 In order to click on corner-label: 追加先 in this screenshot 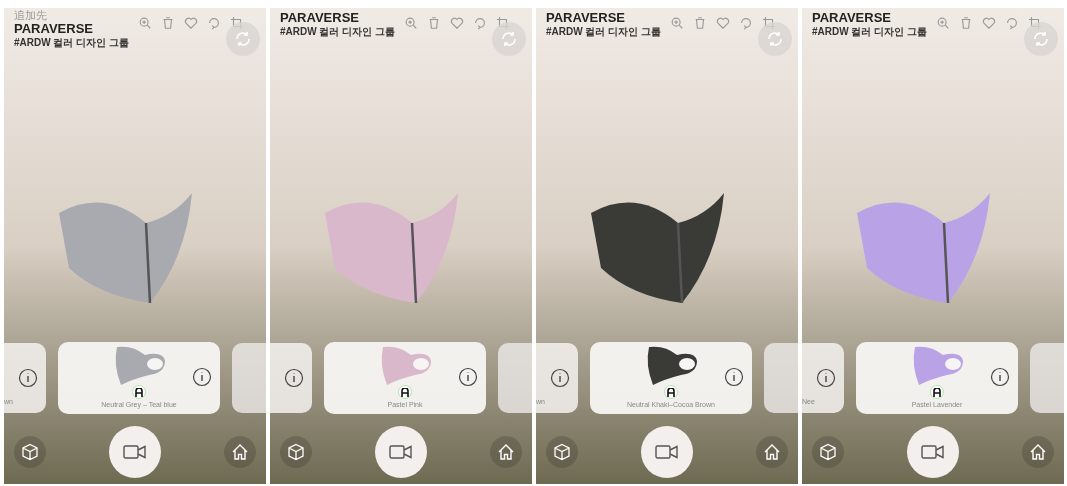, I will do `click(30, 15)`.